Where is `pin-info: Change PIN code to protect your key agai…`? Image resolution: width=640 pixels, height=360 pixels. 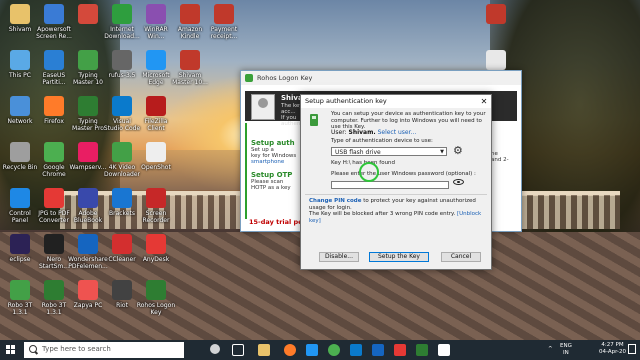
pin-info: Change PIN code to protect your key agai… is located at coordinates (396, 211).